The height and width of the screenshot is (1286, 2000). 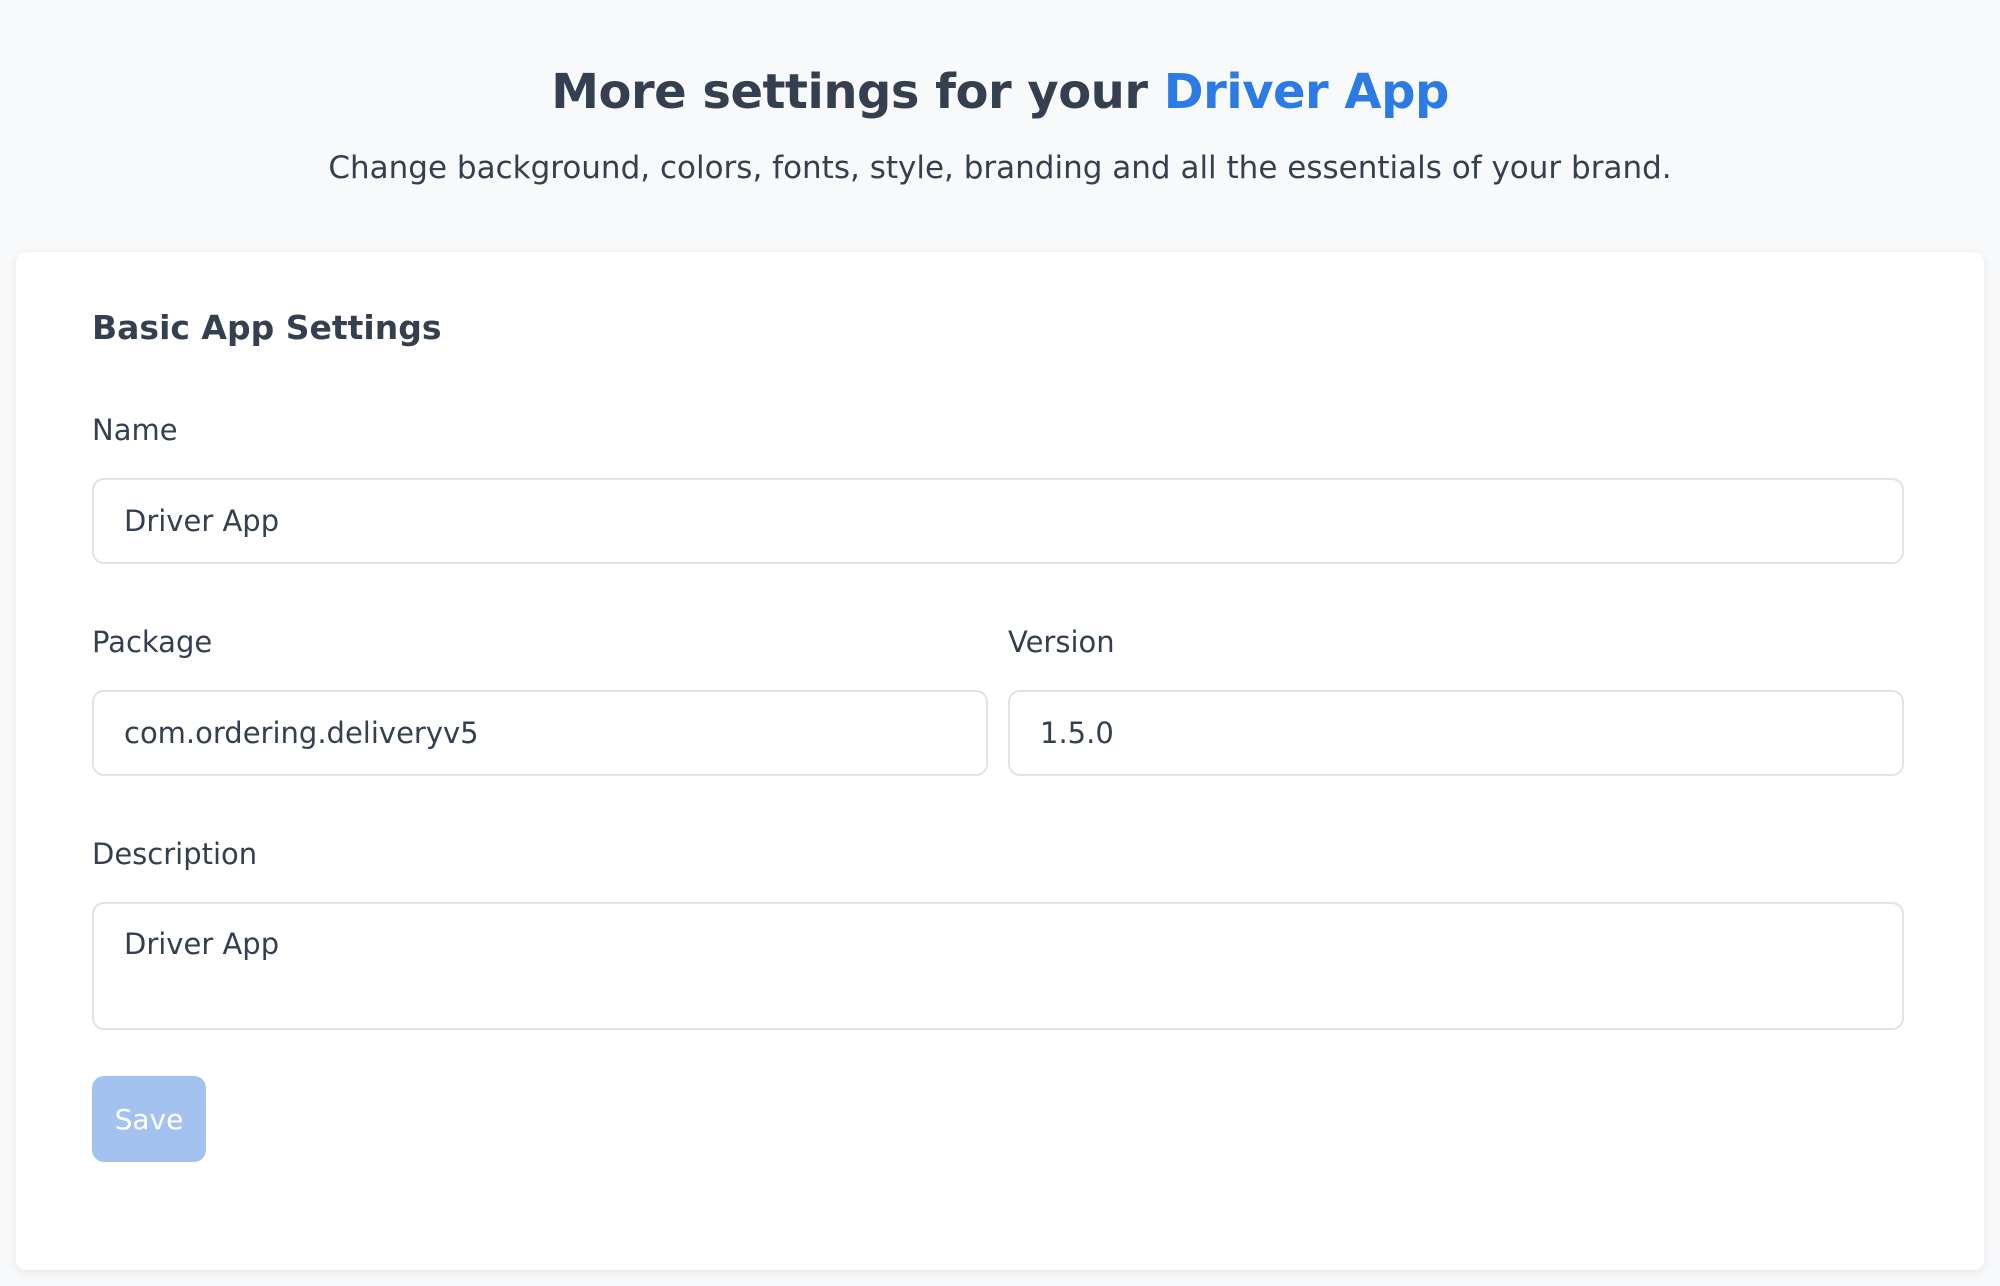 What do you see at coordinates (540, 733) in the screenshot?
I see `package-input` at bounding box center [540, 733].